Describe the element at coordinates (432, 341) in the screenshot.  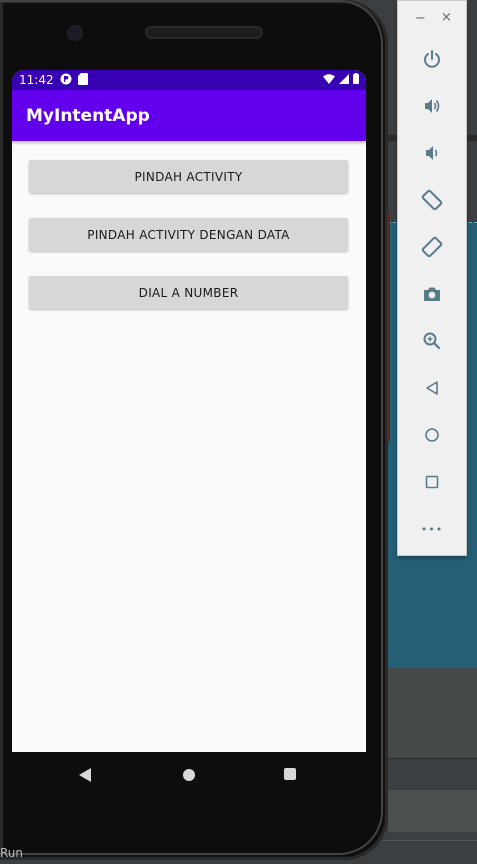
I see `zoom-icon` at that location.